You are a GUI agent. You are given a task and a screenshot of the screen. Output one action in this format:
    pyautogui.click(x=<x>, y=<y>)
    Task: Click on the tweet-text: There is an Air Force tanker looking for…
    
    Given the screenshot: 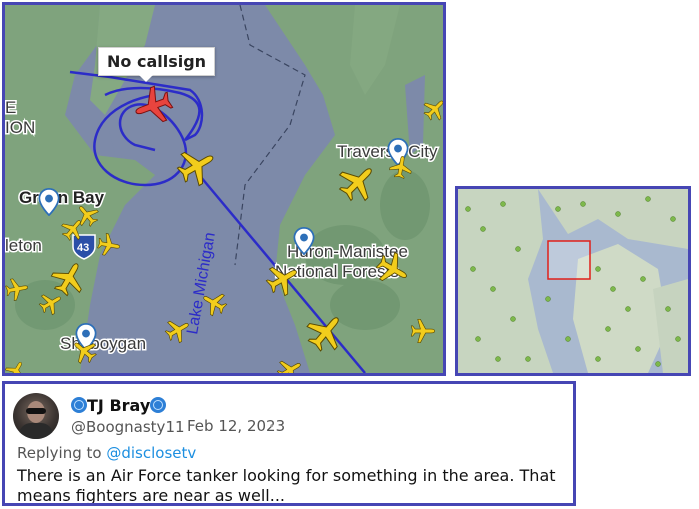 What is the action you would take?
    pyautogui.click(x=286, y=485)
    